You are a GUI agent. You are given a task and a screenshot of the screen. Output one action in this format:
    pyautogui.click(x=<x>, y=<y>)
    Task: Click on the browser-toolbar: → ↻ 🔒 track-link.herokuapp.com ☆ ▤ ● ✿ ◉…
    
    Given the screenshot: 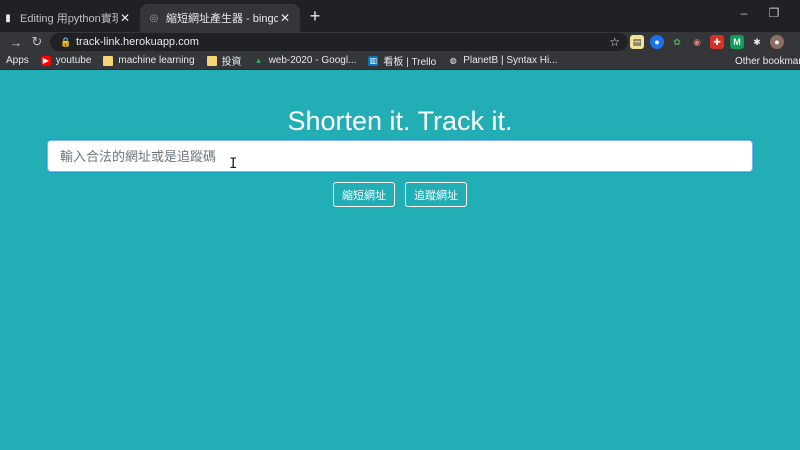 What is the action you would take?
    pyautogui.click(x=400, y=42)
    